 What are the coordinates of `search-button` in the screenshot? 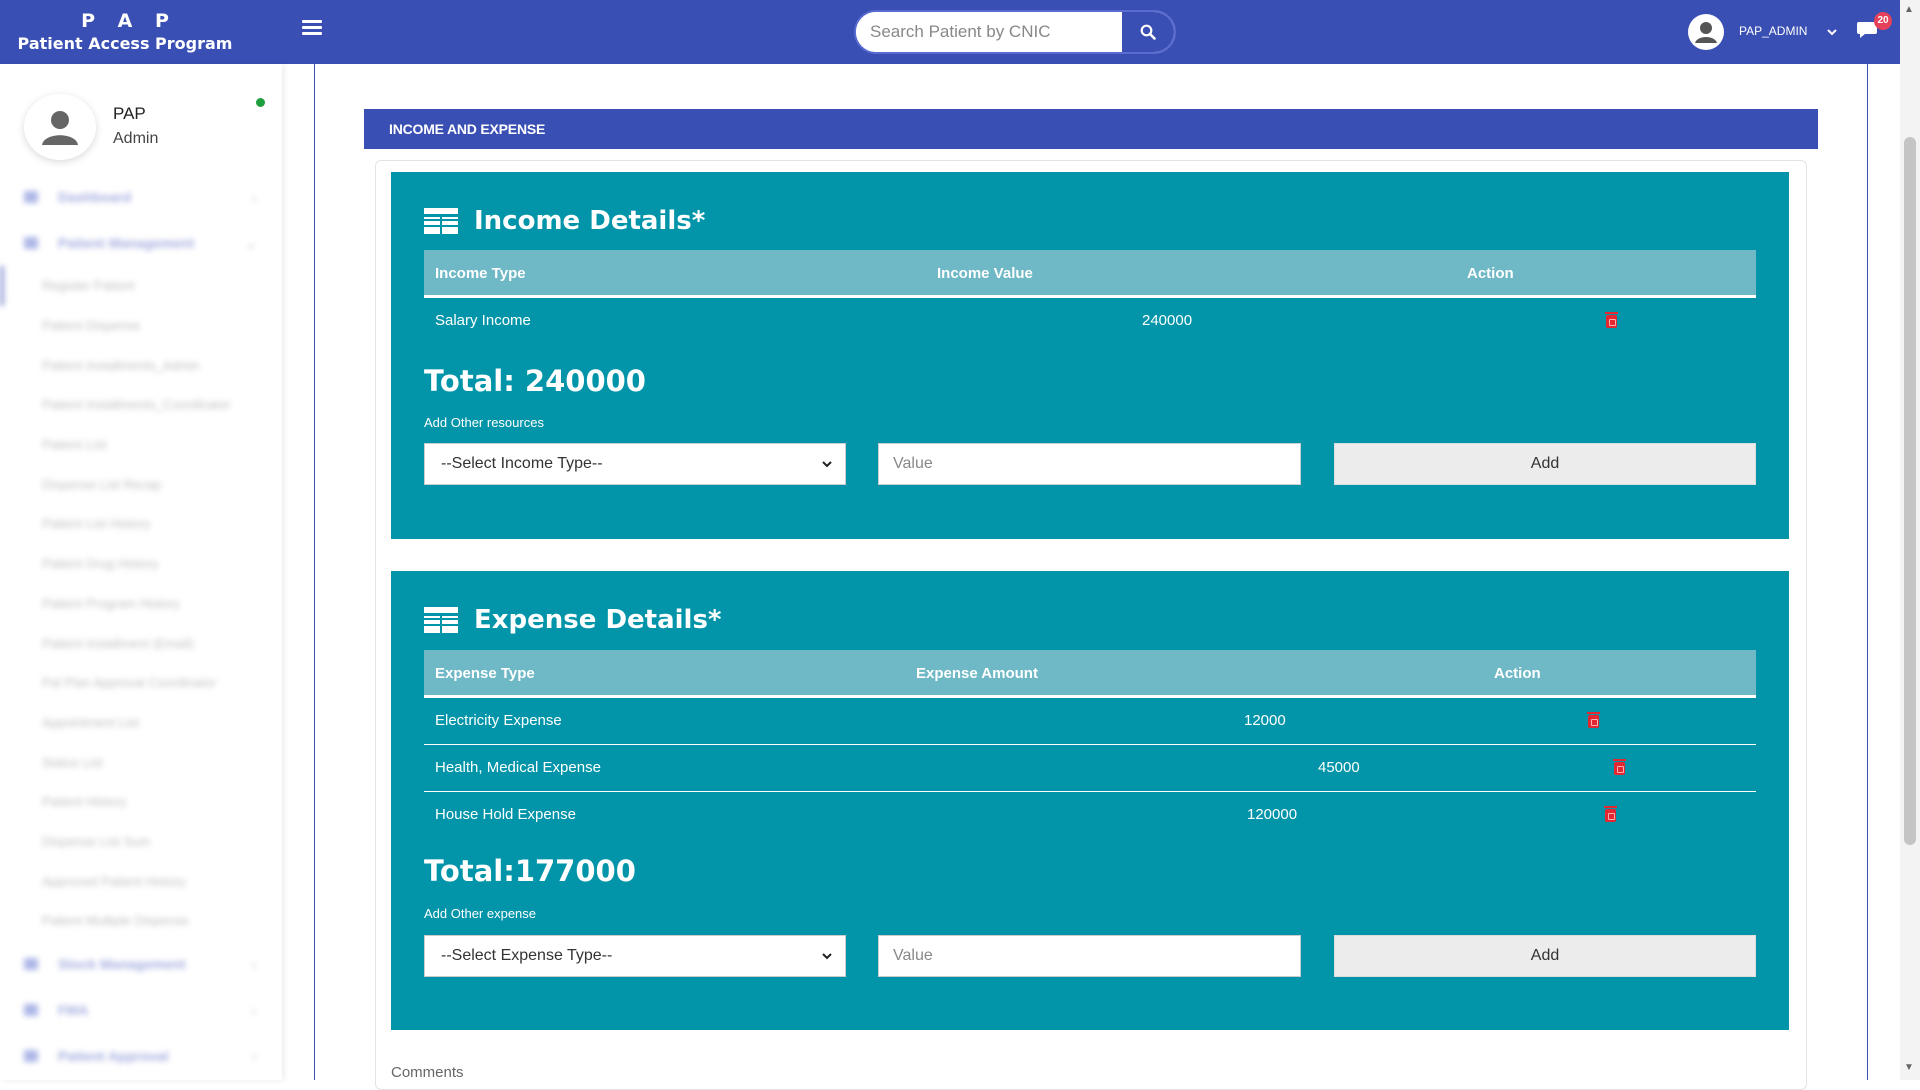 It's located at (1148, 32).